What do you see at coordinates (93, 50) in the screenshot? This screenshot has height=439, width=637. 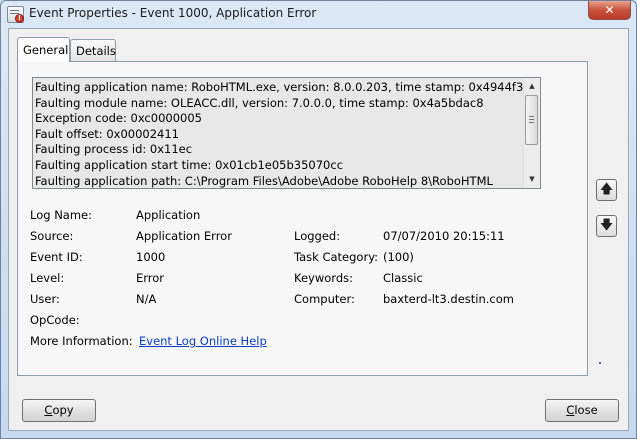 I see `tab-details: Details` at bounding box center [93, 50].